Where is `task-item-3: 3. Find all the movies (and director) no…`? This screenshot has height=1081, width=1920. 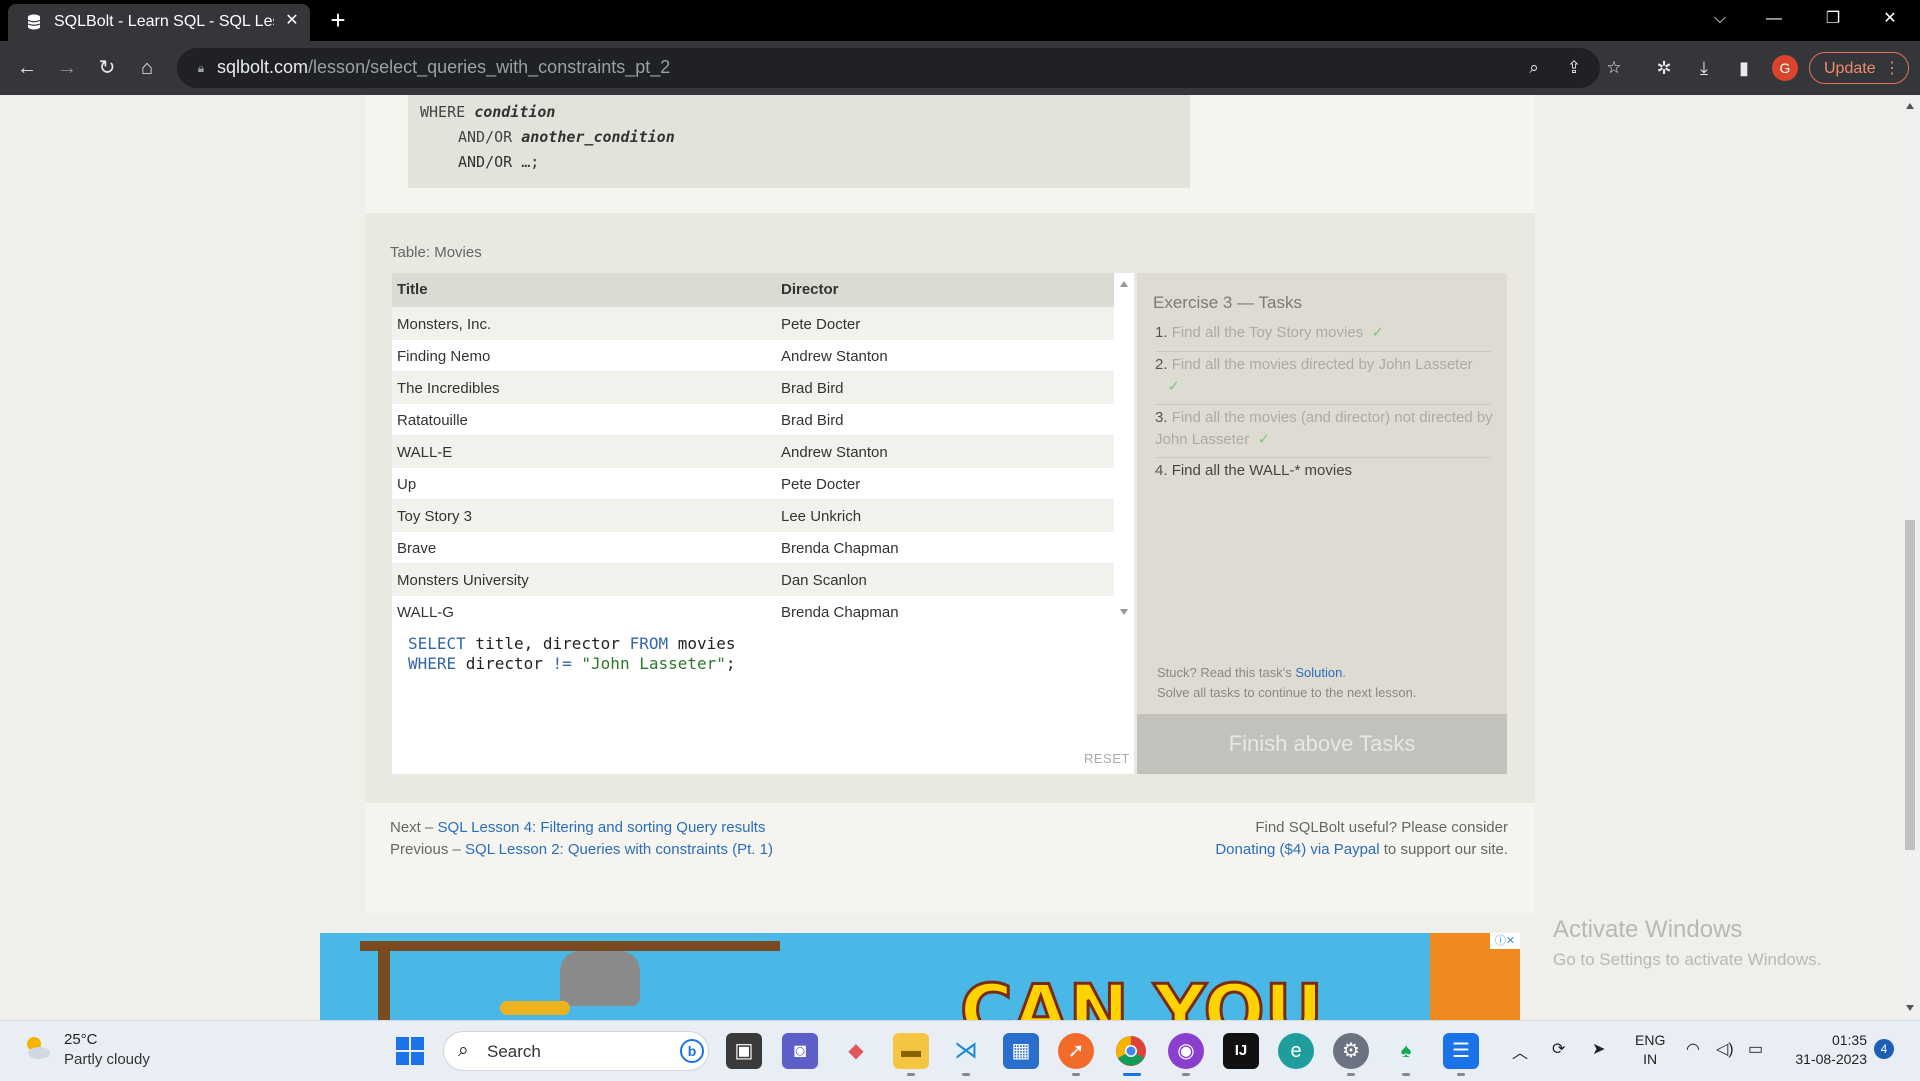 task-item-3: 3. Find all the movies (and director) no… is located at coordinates (1324, 428).